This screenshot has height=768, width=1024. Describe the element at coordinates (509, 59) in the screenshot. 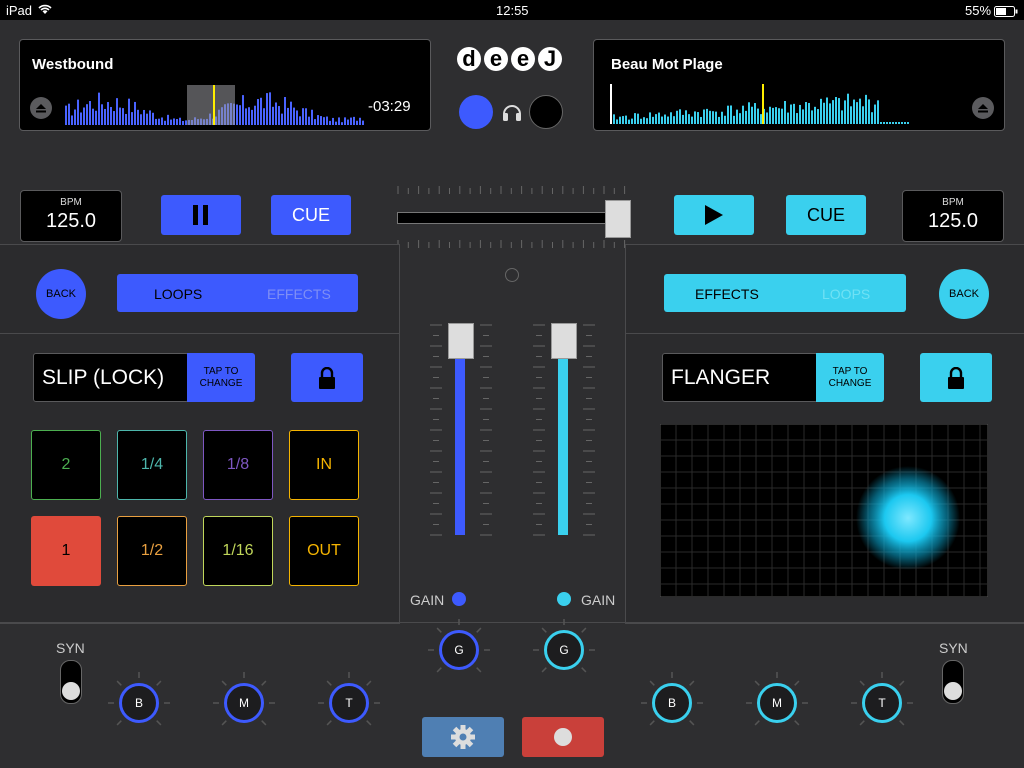

I see `app-logo: d e e J` at that location.